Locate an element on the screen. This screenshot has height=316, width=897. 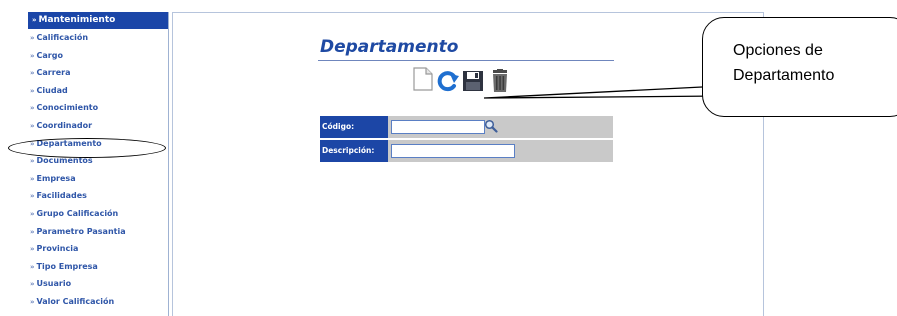
sidebar-item-usuario: » Usuario is located at coordinates (98, 284).